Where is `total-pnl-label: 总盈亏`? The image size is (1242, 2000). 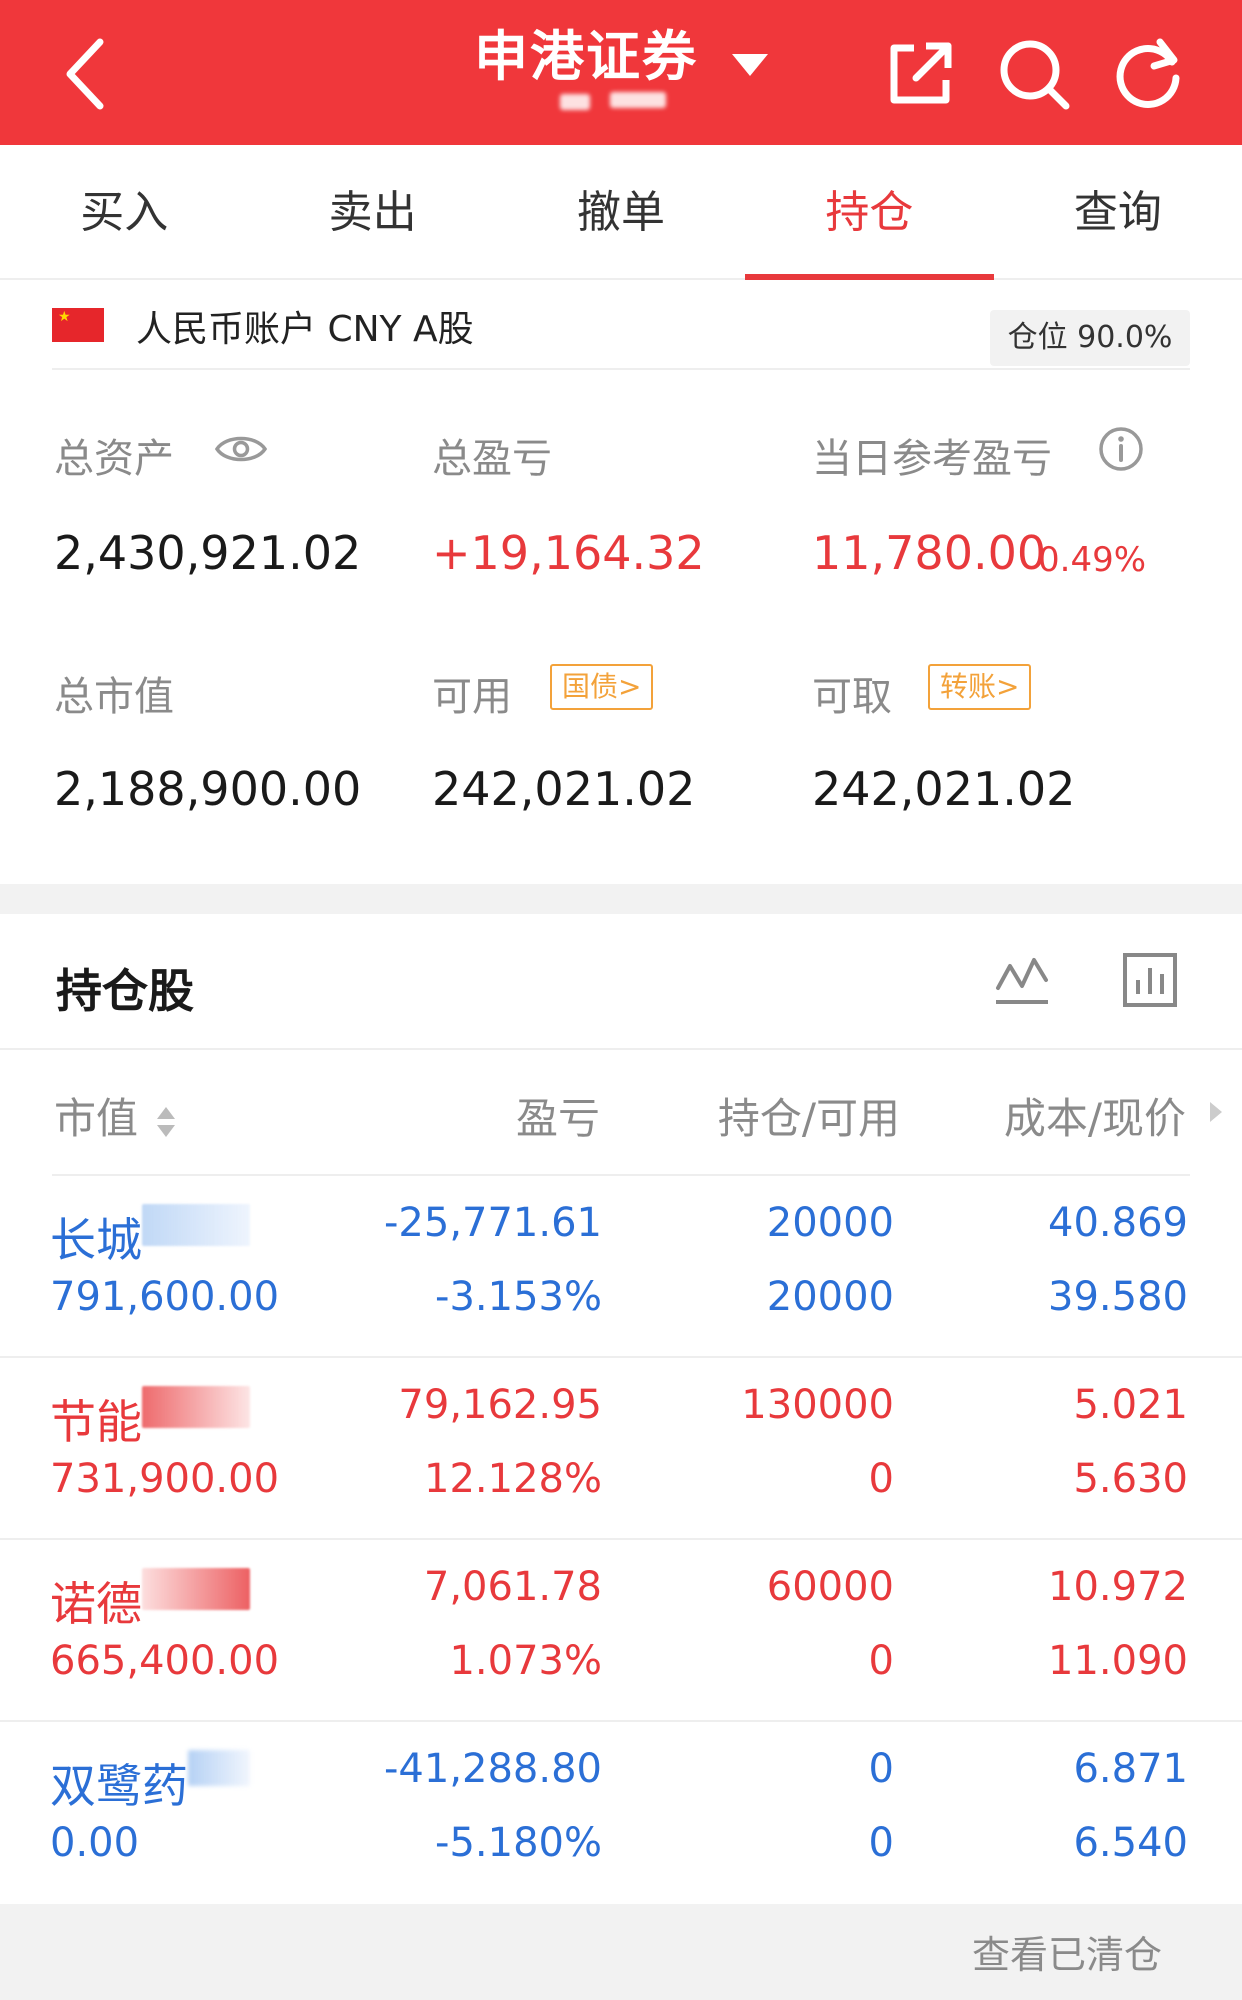 total-pnl-label: 总盈亏 is located at coordinates (492, 459).